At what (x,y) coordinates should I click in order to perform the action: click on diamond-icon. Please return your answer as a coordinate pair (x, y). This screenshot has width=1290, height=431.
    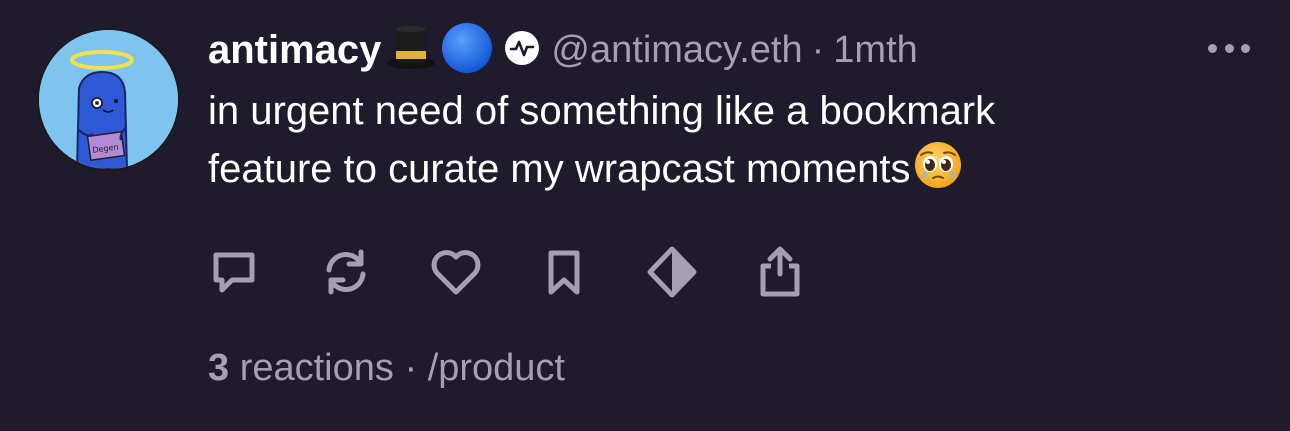
    Looking at the image, I should click on (672, 272).